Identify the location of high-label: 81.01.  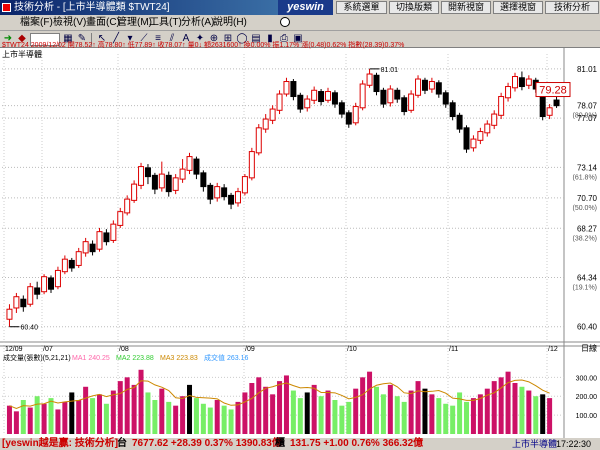
(390, 70).